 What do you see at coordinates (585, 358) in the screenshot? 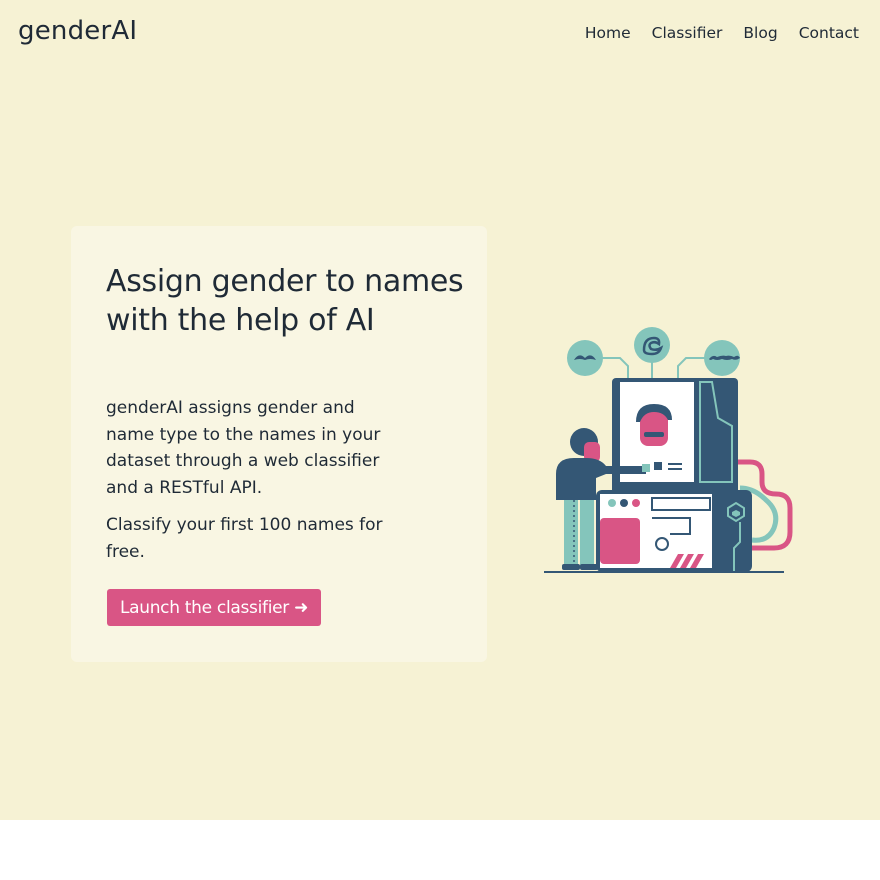
I see `mustache-circle-left` at bounding box center [585, 358].